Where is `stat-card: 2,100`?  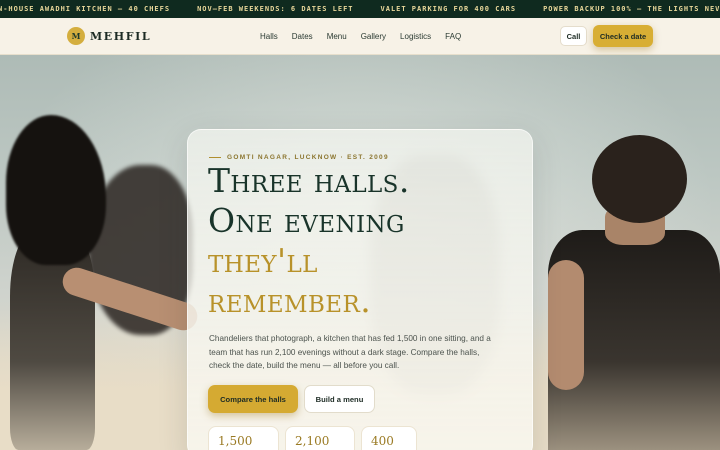 stat-card: 2,100 is located at coordinates (320, 438).